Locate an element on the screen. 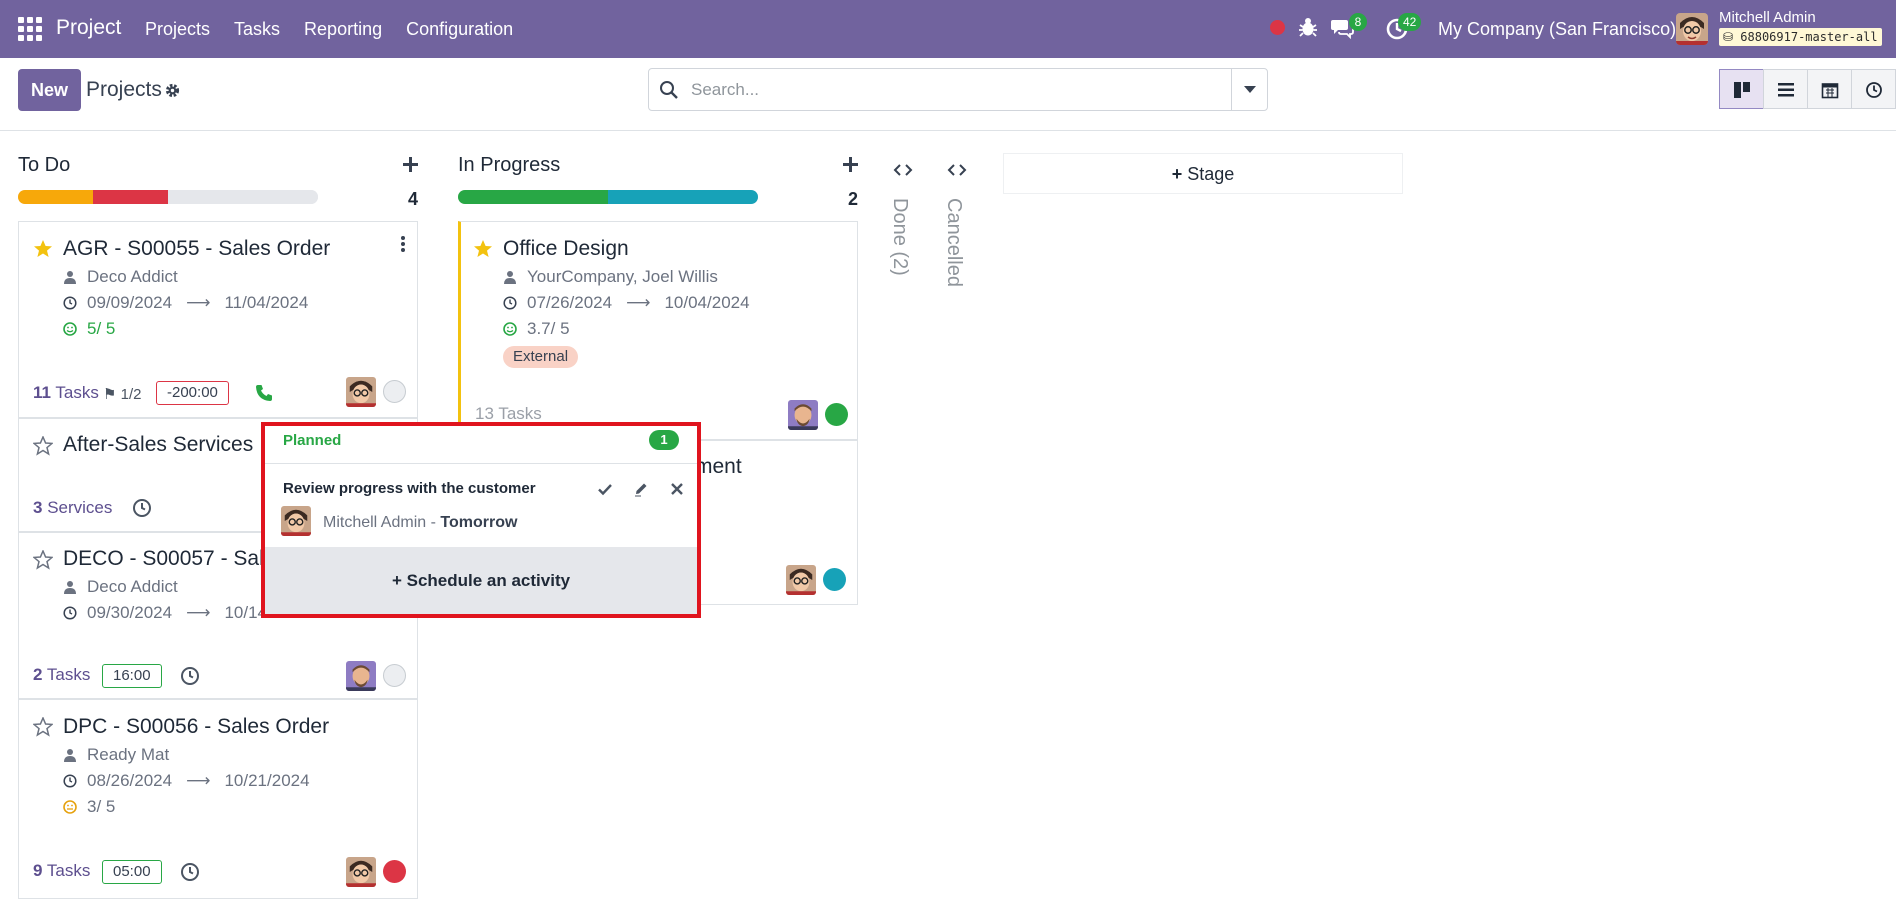 Image resolution: width=1896 pixels, height=899 pixels. tasks-link: 3 Services is located at coordinates (72, 508).